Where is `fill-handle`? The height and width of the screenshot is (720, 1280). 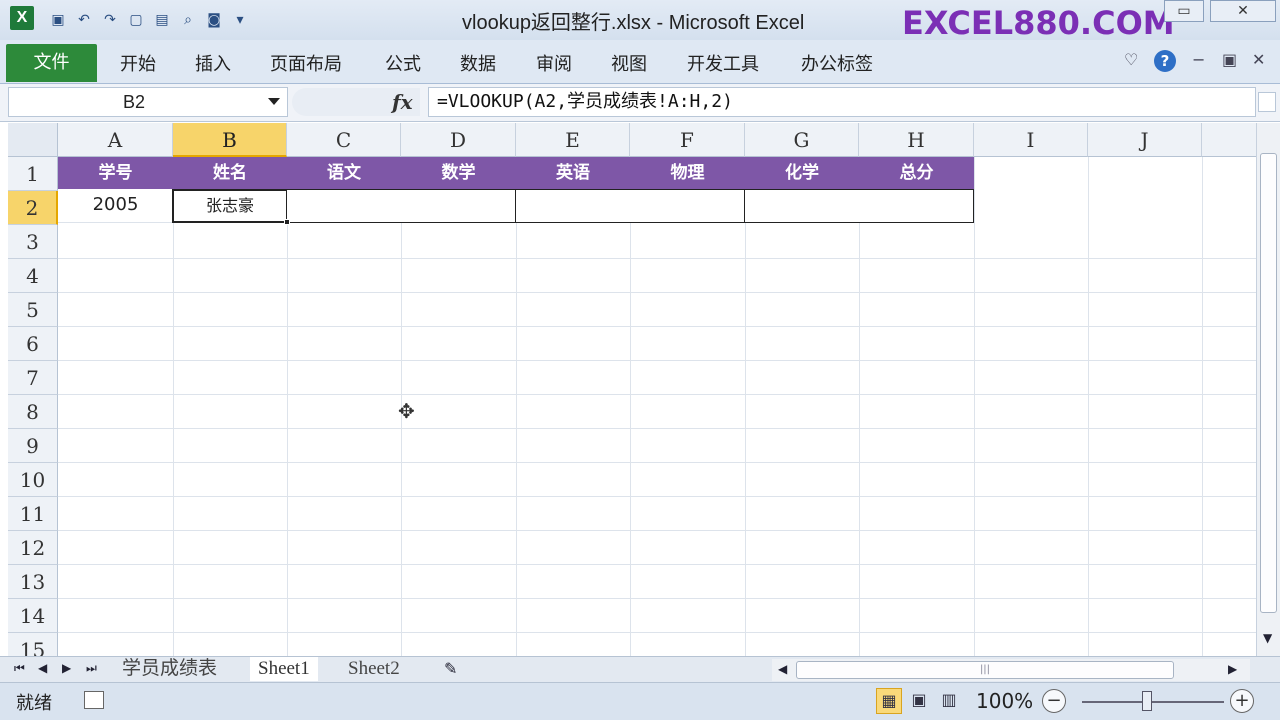 fill-handle is located at coordinates (287, 222).